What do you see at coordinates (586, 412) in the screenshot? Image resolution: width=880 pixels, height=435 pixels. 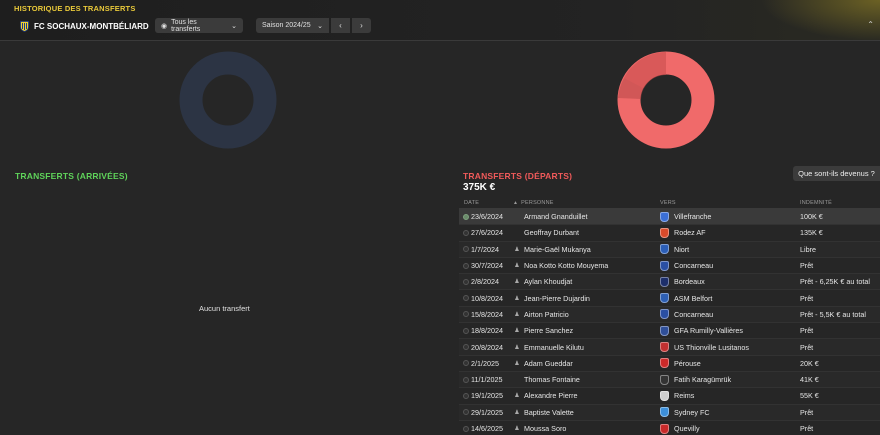 I see `person-cell: ♟ Baptiste Valette` at bounding box center [586, 412].